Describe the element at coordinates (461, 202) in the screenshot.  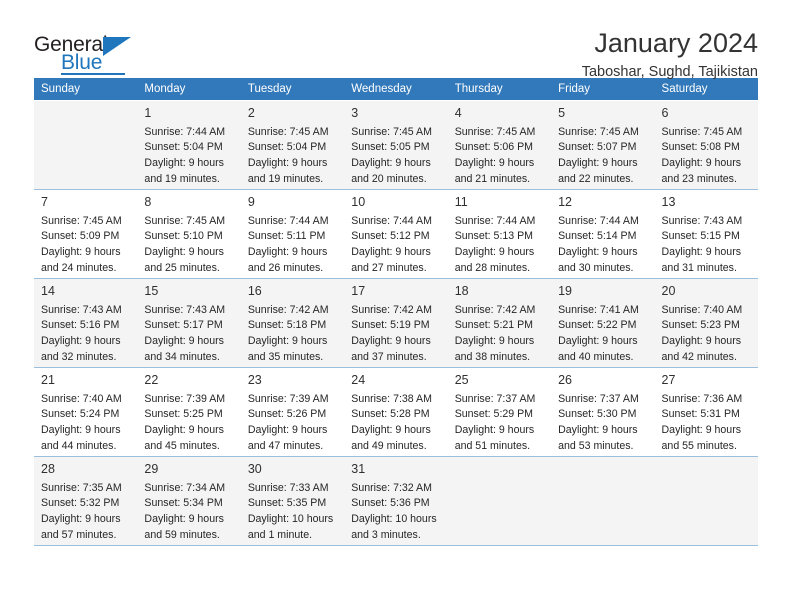
I see `day-number: 11` at that location.